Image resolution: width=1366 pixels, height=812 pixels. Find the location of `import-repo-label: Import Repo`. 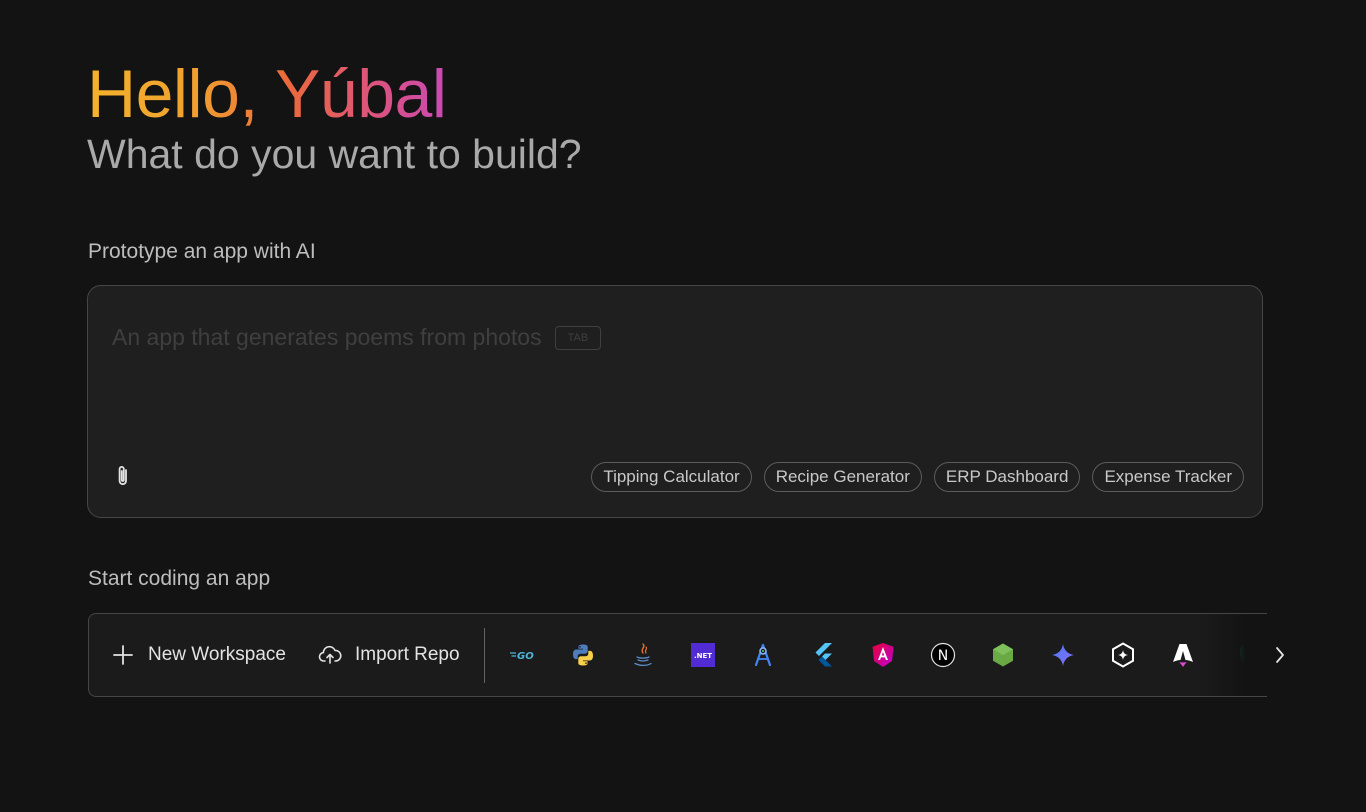

import-repo-label: Import Repo is located at coordinates (407, 654).